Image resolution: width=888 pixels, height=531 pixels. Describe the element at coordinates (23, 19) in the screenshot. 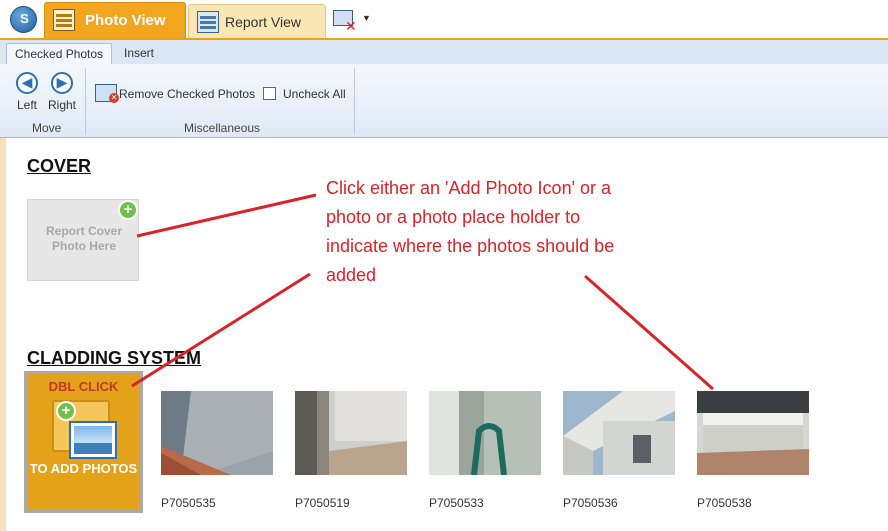

I see `app-logo-icon: S` at that location.